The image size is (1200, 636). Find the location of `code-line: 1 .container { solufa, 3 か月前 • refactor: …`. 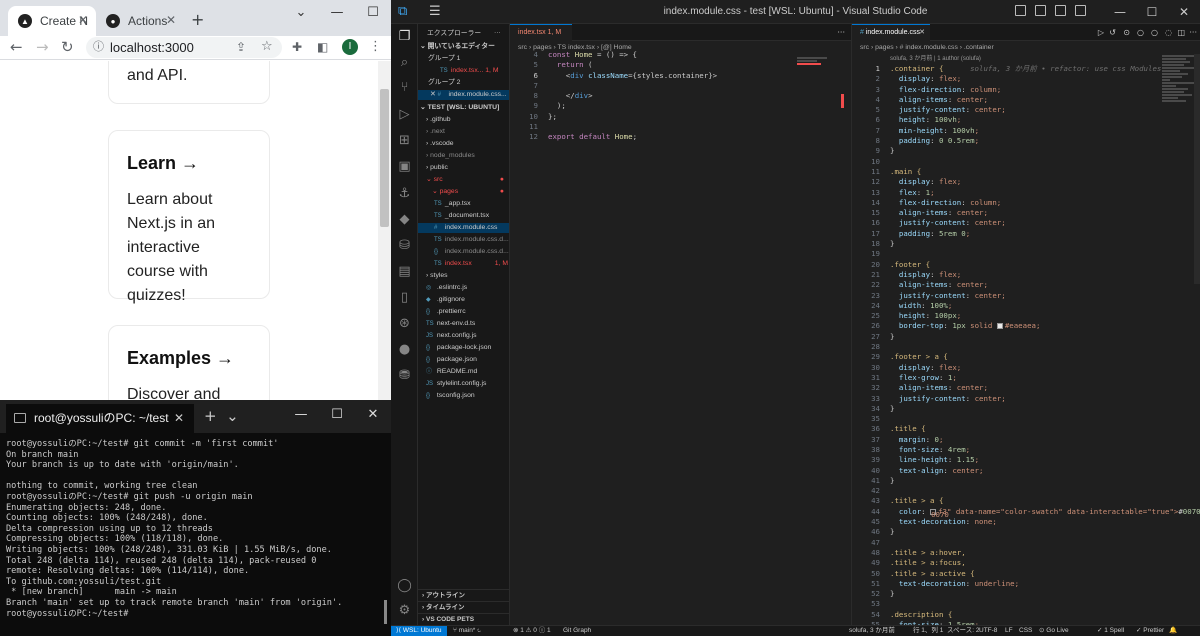

code-line: 1 .container { solufa, 3 か月前 • refactor: … is located at coordinates (1026, 69).